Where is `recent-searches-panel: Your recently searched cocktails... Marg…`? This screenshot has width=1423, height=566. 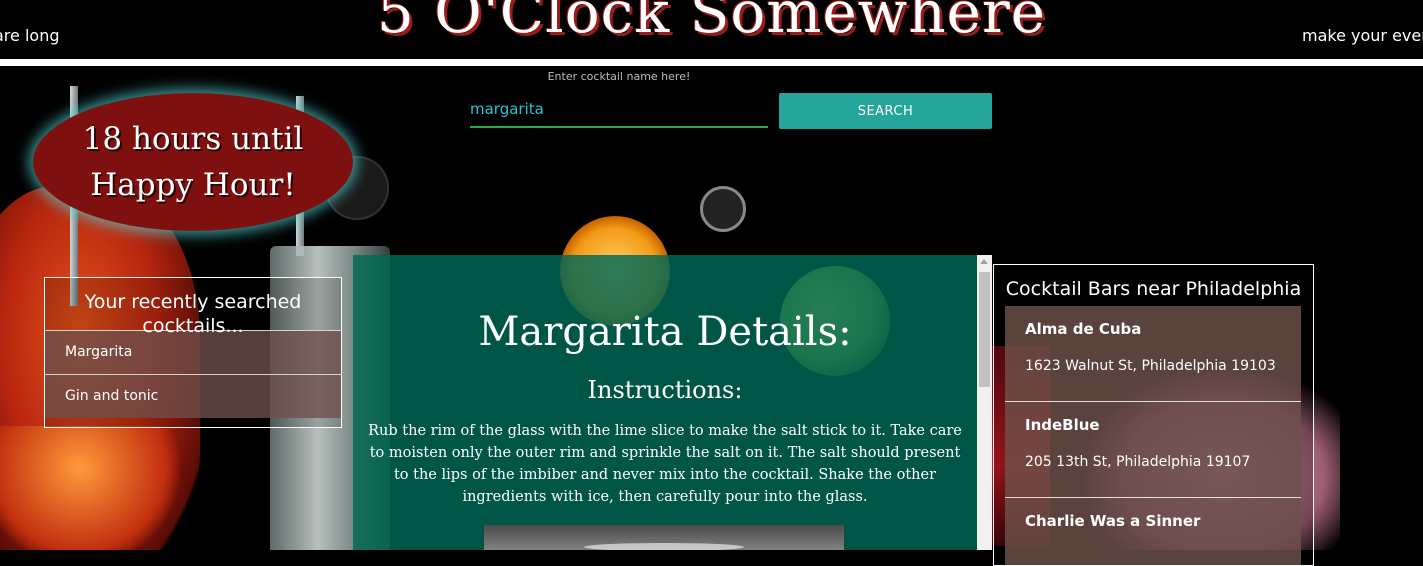
recent-searches-panel: Your recently searched cocktails... Marg… is located at coordinates (193, 352).